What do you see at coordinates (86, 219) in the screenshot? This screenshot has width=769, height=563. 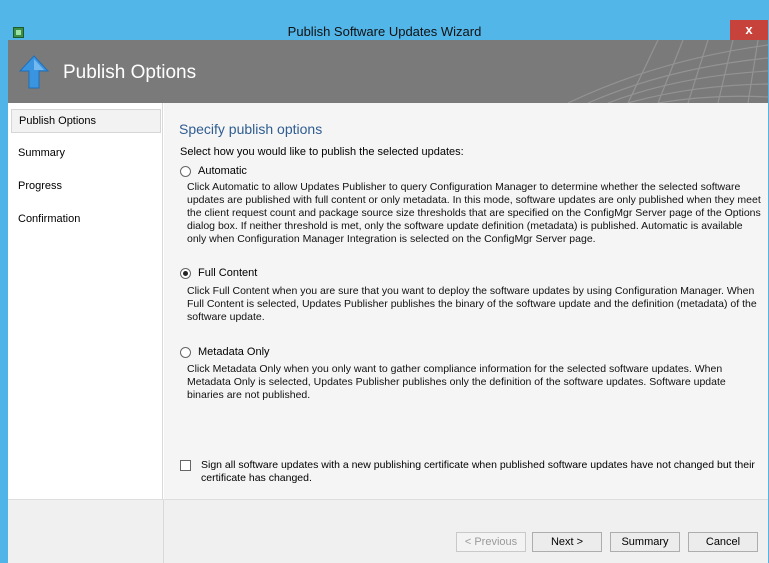 I see `nav-item-confirmation: Confirmation` at bounding box center [86, 219].